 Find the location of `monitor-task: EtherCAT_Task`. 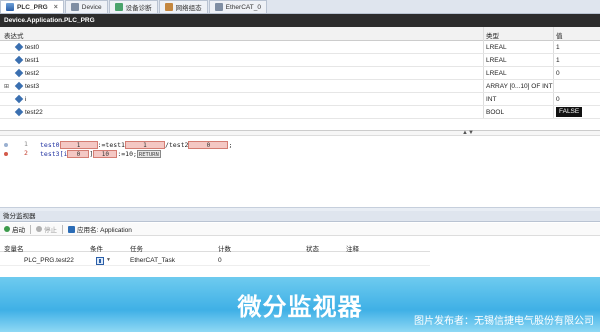

monitor-task: EtherCAT_Task is located at coordinates (153, 260).